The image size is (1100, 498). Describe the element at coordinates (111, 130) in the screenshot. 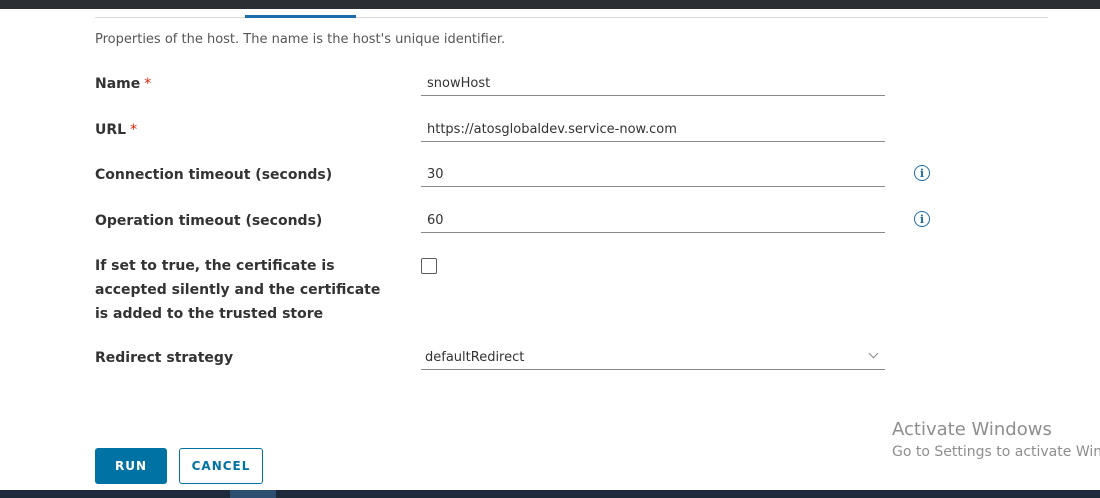

I see `url-label-text: URL` at that location.